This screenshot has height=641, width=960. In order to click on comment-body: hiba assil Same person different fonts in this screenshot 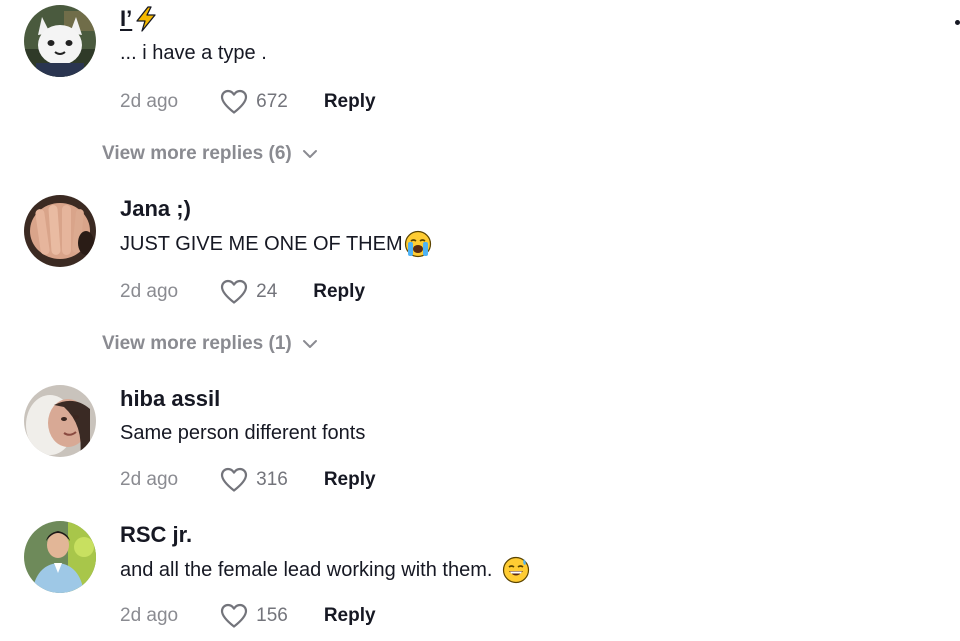, I will do `click(242, 415)`.